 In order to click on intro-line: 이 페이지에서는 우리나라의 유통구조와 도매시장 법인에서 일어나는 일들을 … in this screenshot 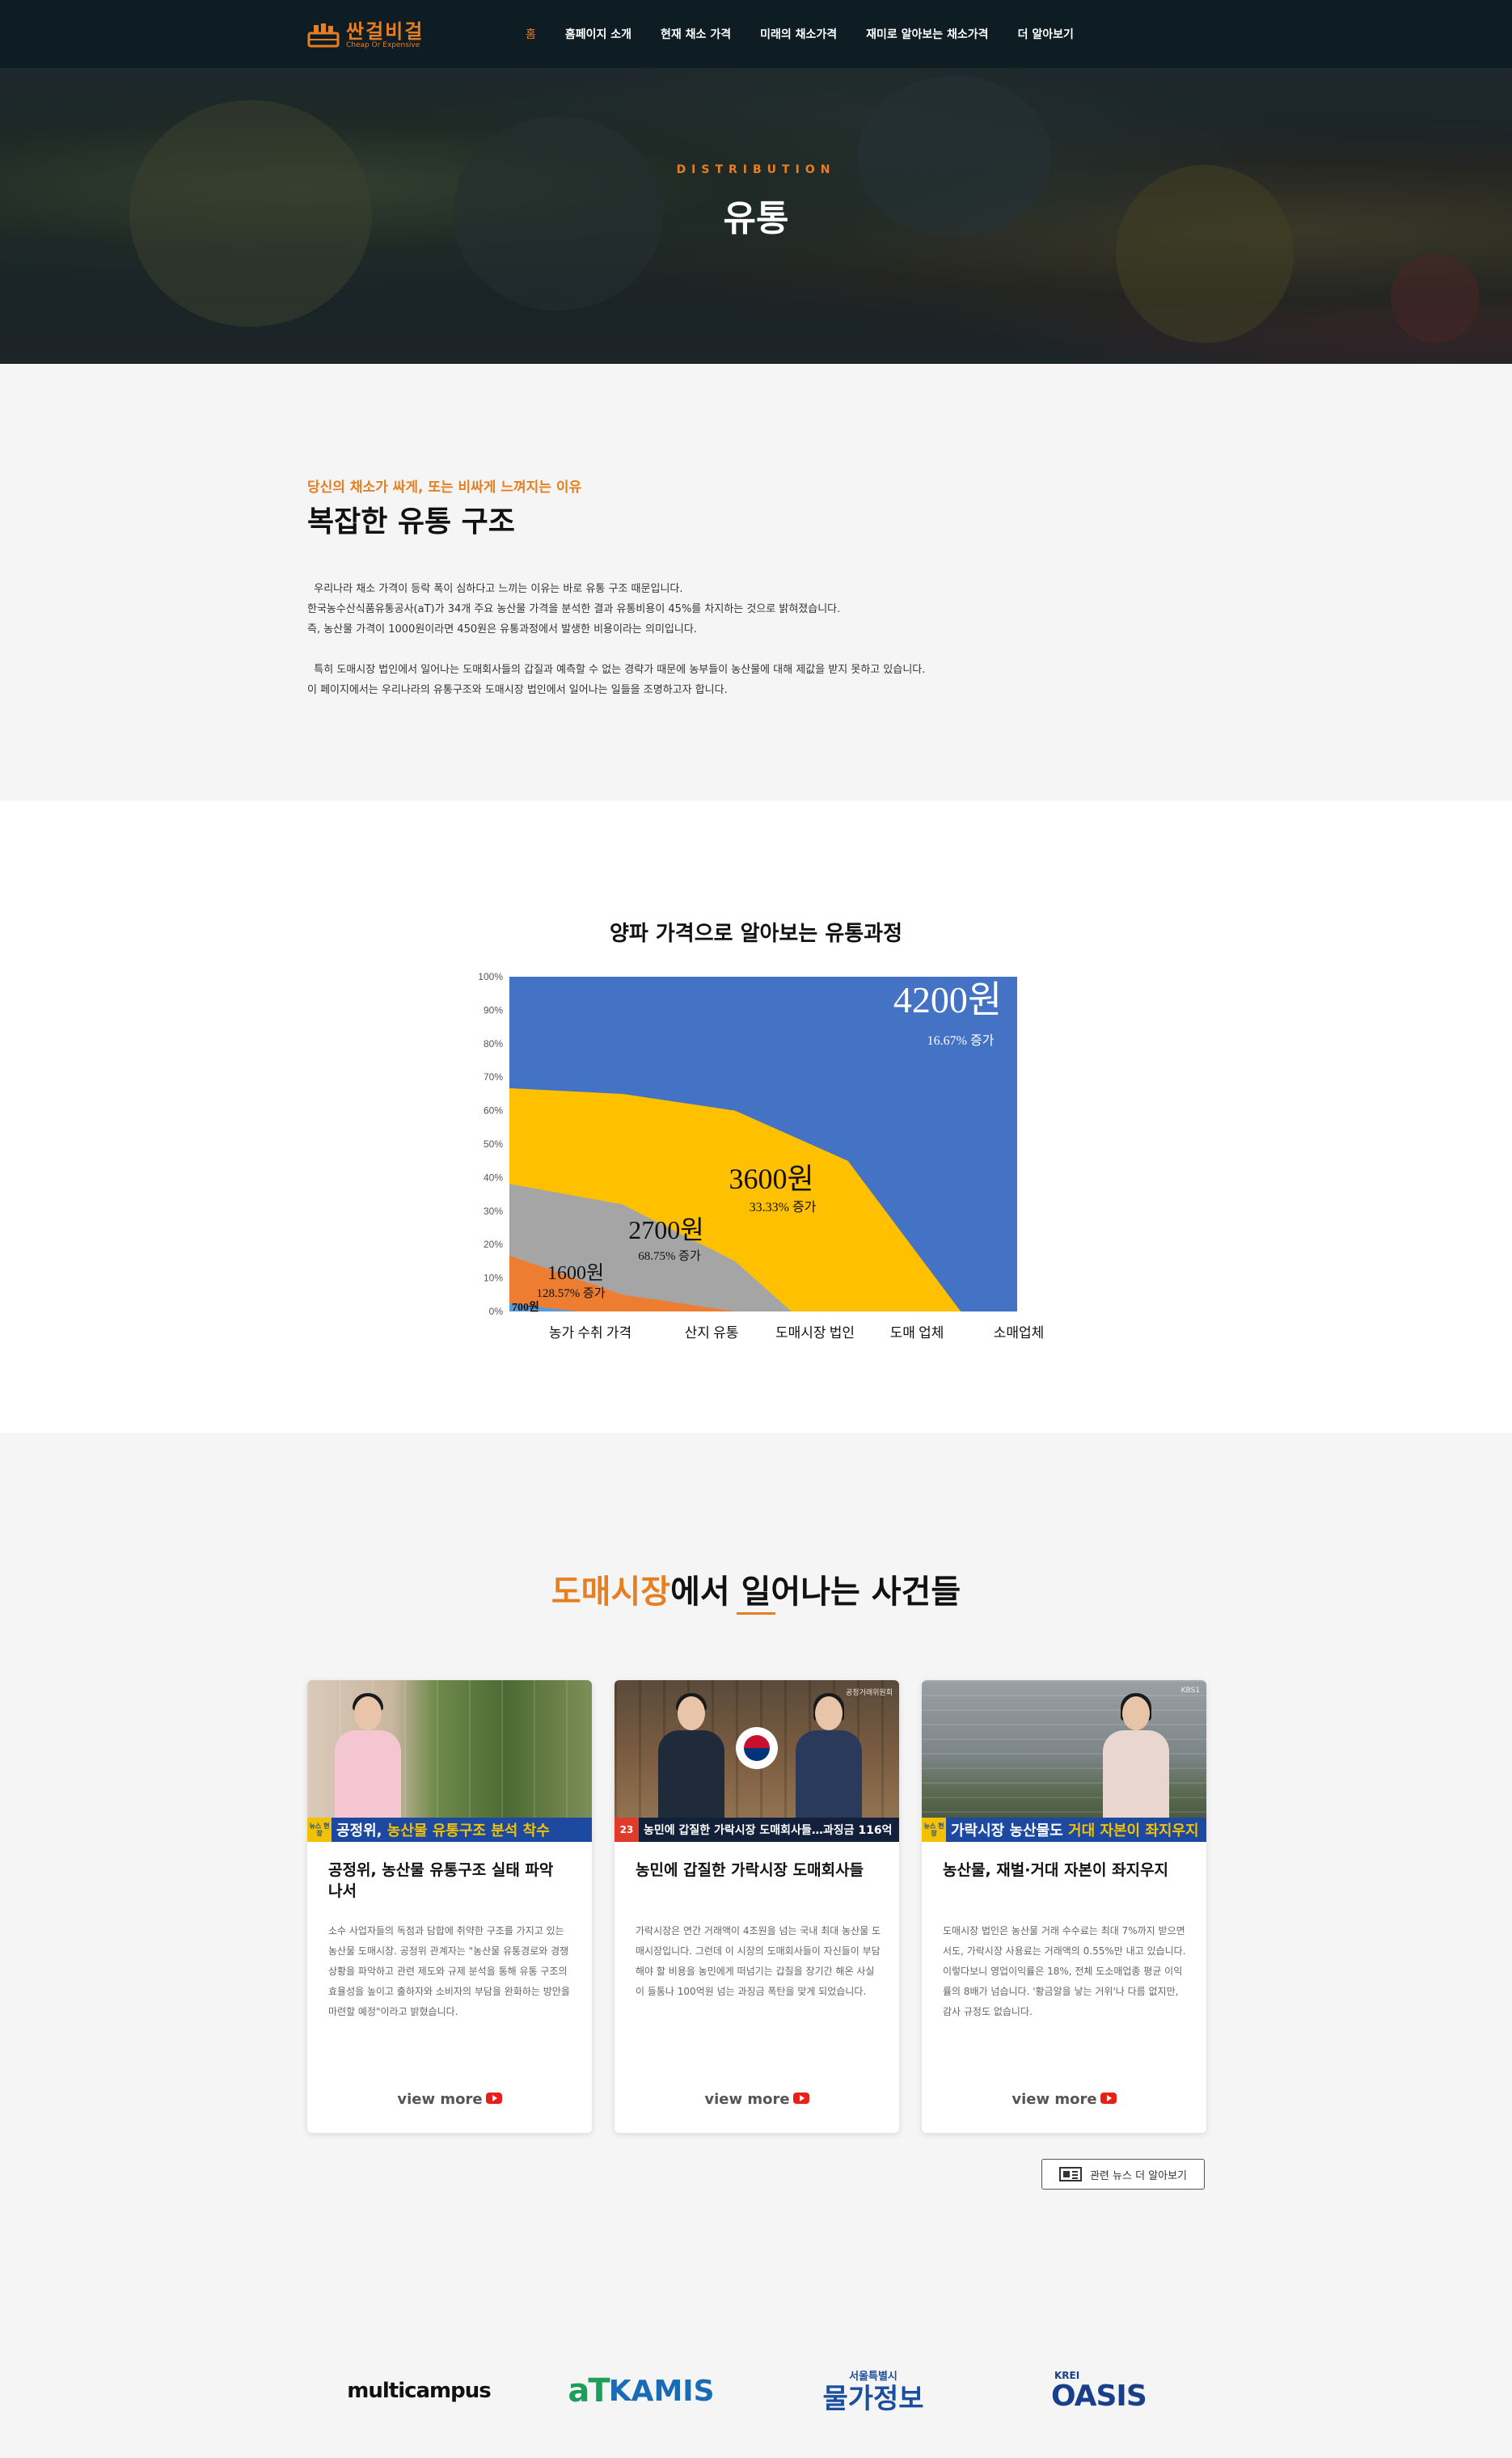, I will do `click(517, 690)`.